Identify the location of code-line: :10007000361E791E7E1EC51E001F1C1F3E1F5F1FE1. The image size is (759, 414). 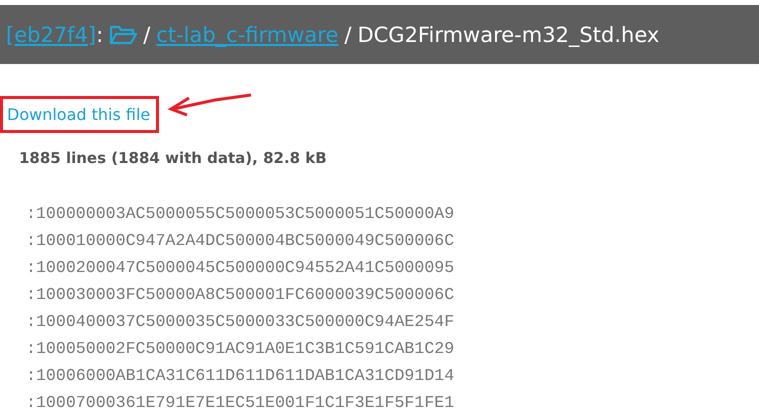
(241, 403).